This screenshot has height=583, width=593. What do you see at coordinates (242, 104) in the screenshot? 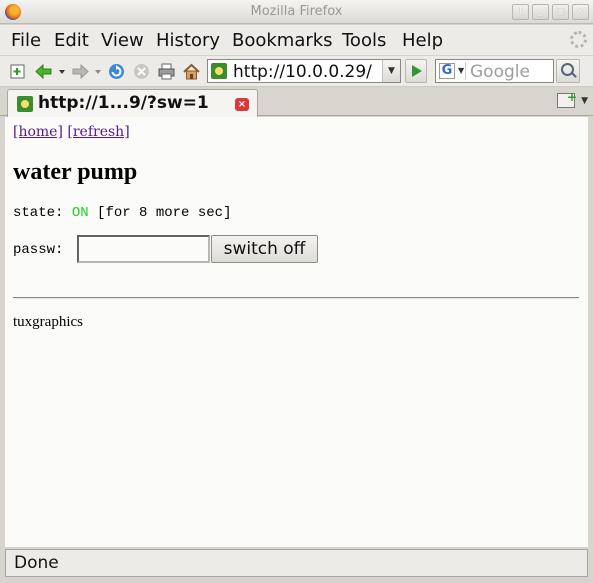
I see `tab-close-icon: ×` at bounding box center [242, 104].